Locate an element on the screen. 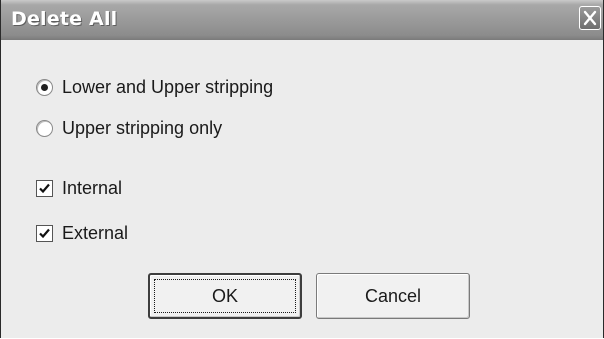 The image size is (604, 339). cancel-button: Cancel is located at coordinates (393, 296).